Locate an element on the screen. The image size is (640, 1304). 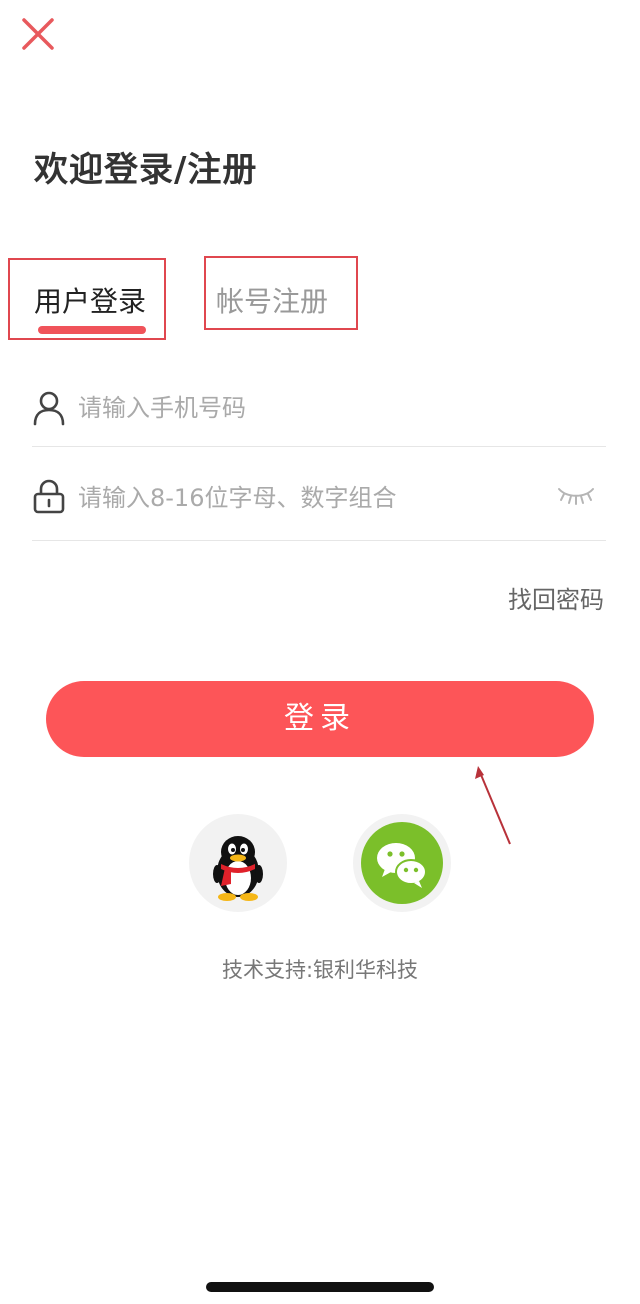
login-button: 登录 is located at coordinates (320, 719).